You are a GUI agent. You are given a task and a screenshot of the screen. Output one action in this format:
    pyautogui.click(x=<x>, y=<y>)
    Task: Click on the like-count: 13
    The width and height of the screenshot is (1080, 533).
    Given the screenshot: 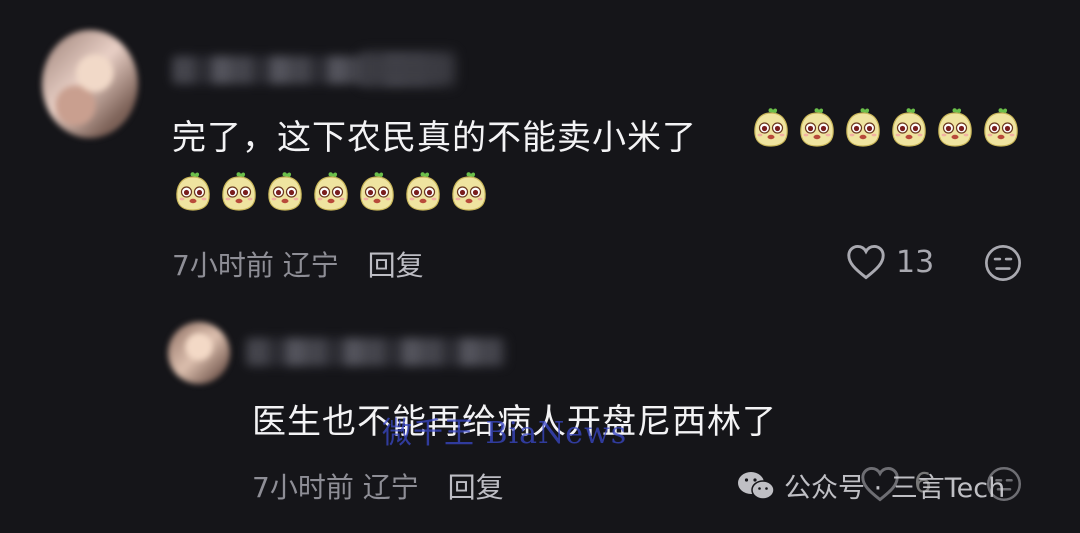 What is the action you would take?
    pyautogui.click(x=915, y=262)
    